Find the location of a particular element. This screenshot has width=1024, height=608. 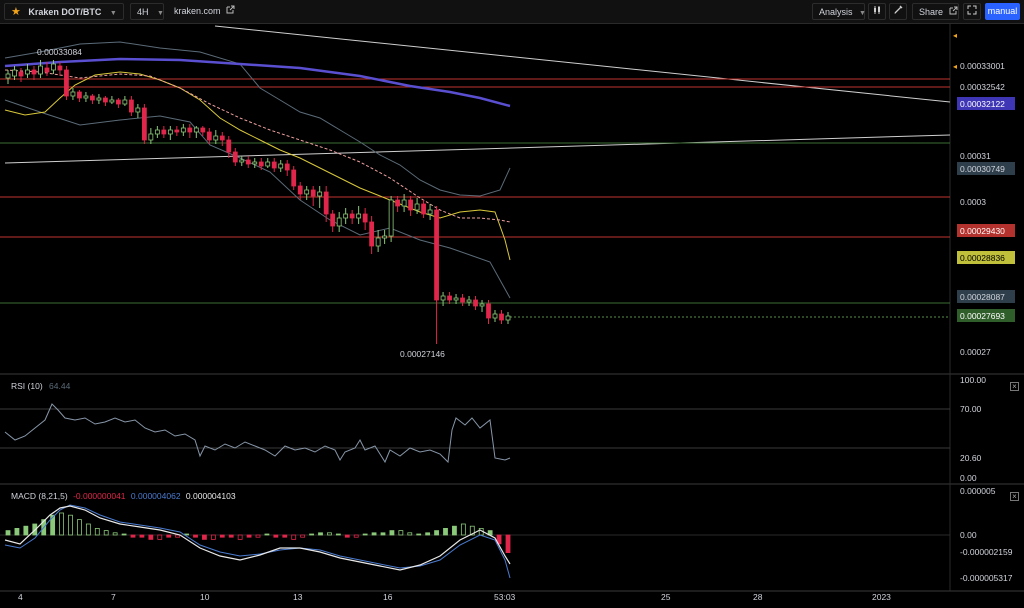

macd-tick: -0.000002159 is located at coordinates (986, 552).